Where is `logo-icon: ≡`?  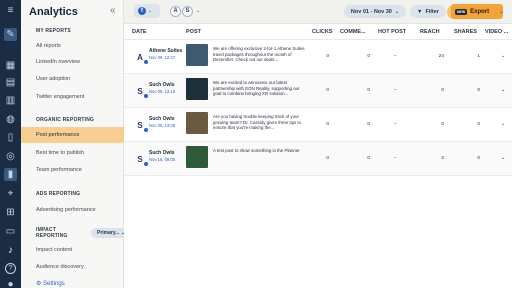
logo-icon: ≡ is located at coordinates (10, 10).